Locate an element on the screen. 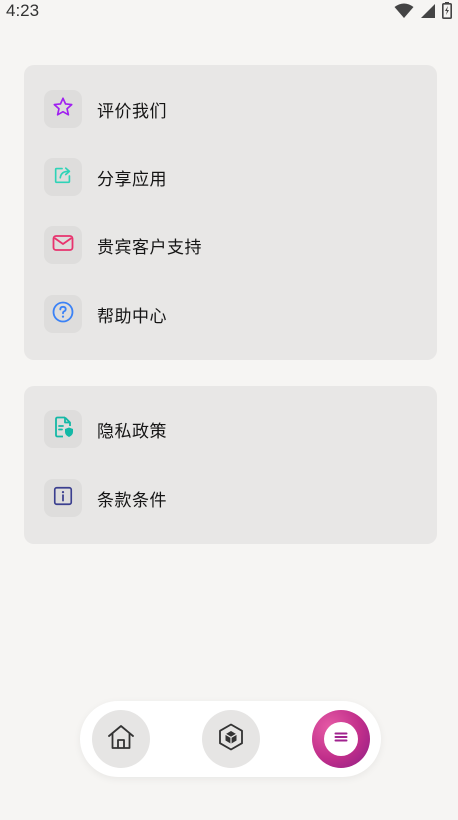 This screenshot has width=458, height=820. help-center-item: 帮助中心 is located at coordinates (230, 314).